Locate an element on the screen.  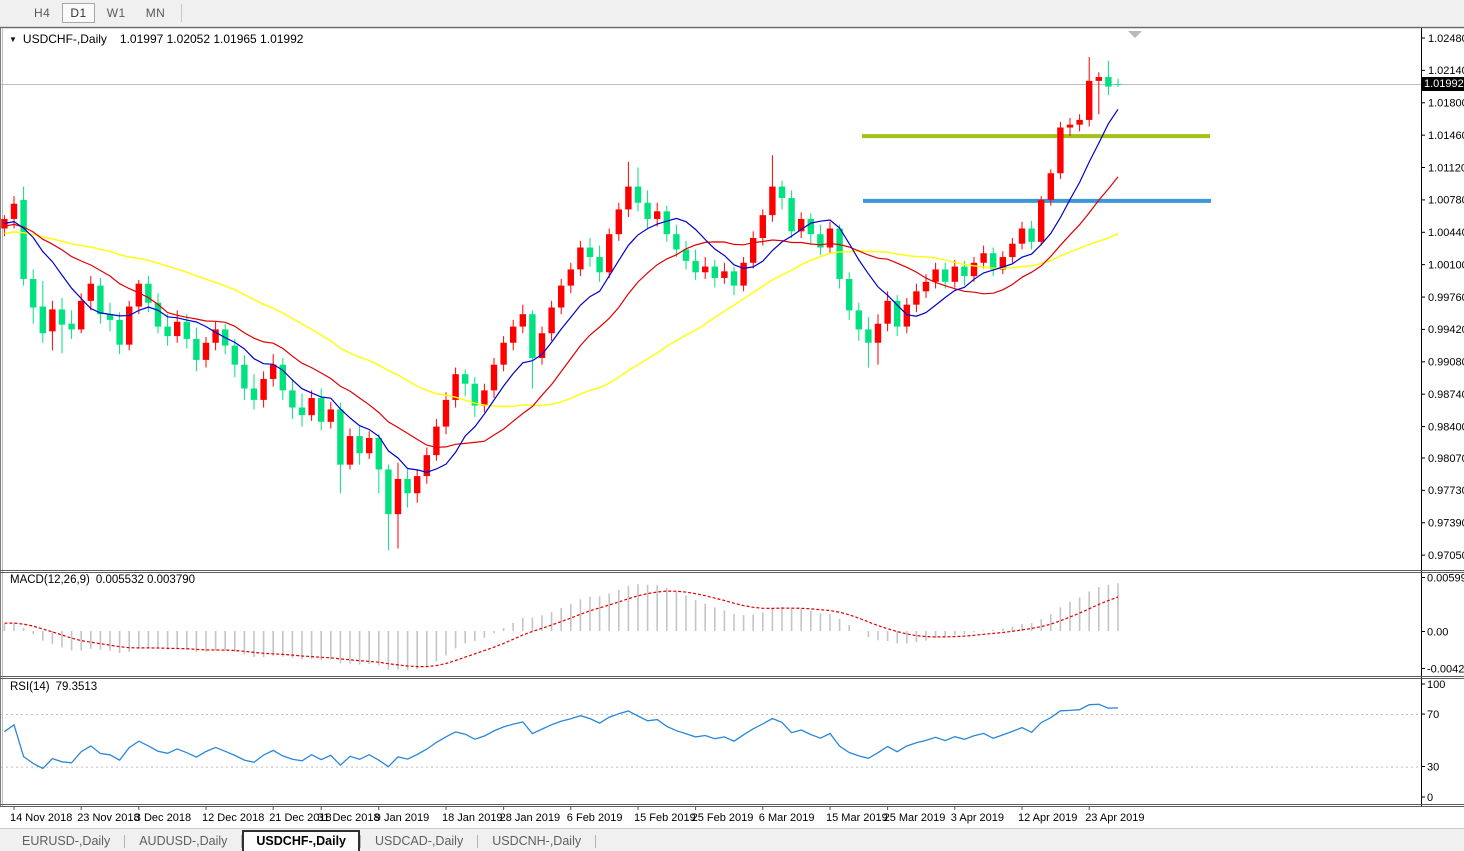
toolbar-divider is located at coordinates (182, 13).